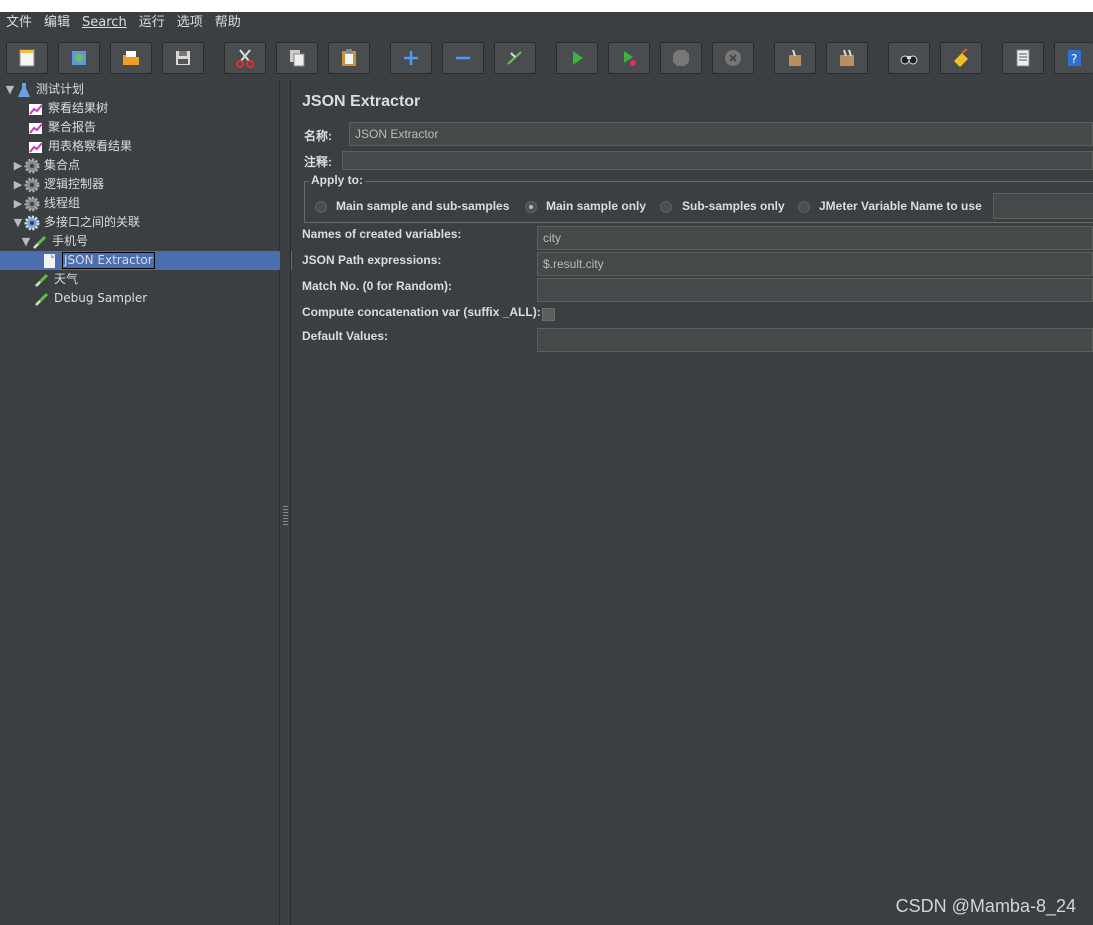 The image size is (1093, 925). What do you see at coordinates (146, 184) in the screenshot?
I see `tree-item-logic-controller: ▶ 逻辑控制器` at bounding box center [146, 184].